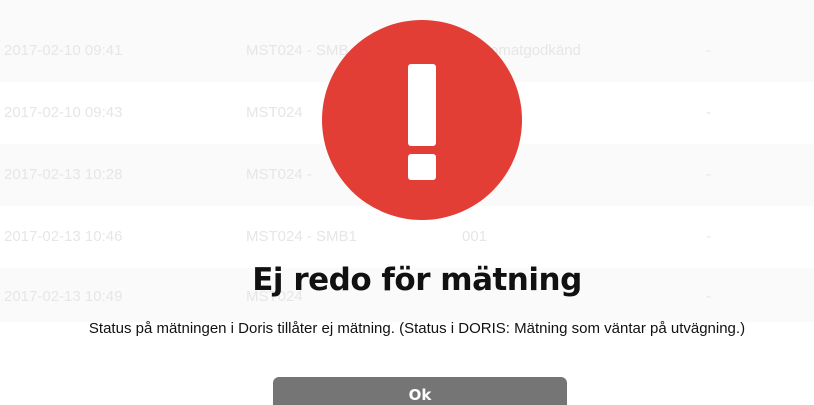 Image resolution: width=814 pixels, height=405 pixels. What do you see at coordinates (417, 280) in the screenshot?
I see `dialog-title: Ej redo för mätning` at bounding box center [417, 280].